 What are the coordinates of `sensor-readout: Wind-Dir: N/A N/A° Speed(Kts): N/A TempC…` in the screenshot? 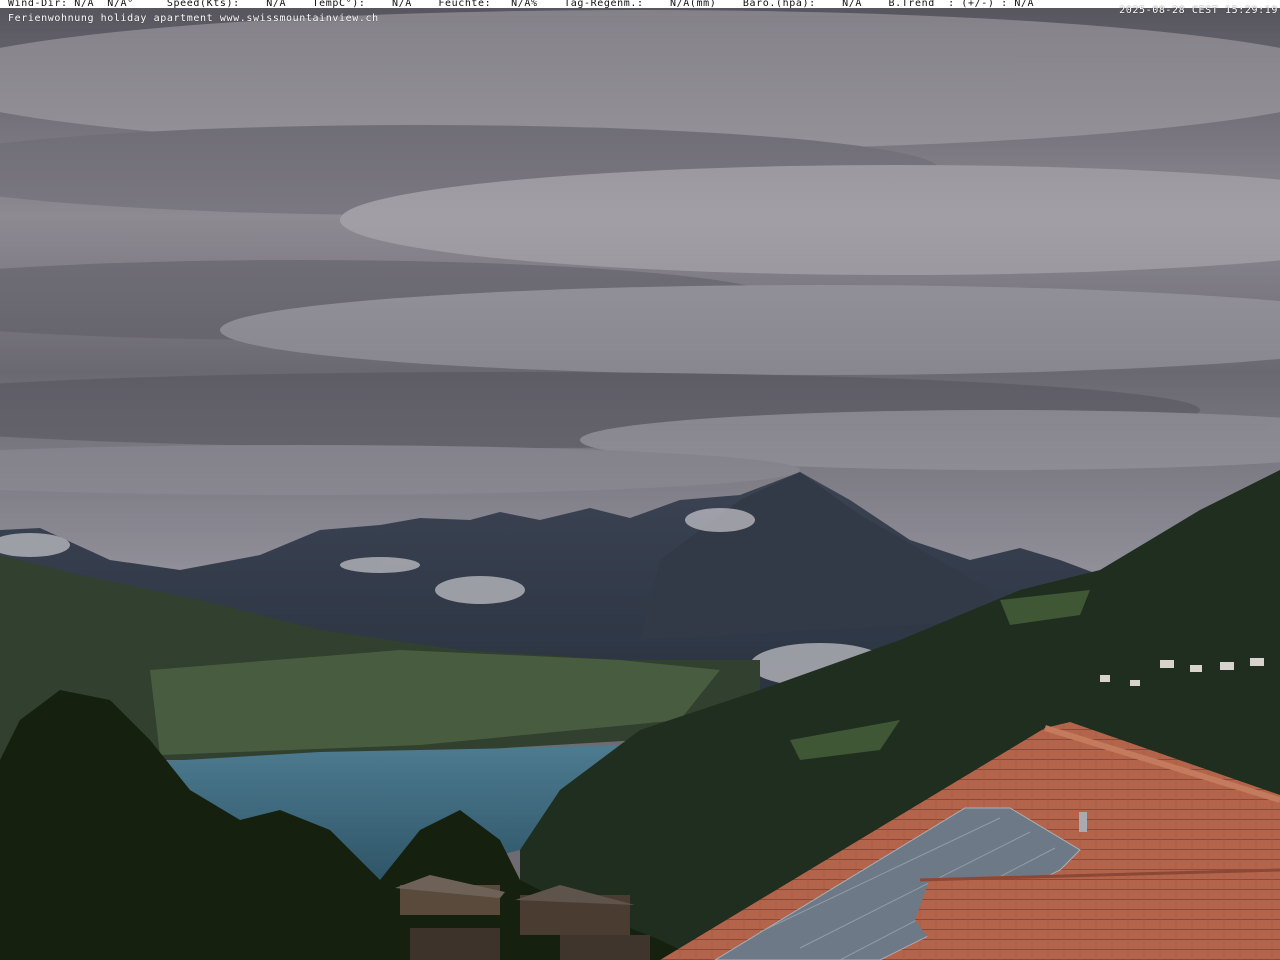 It's located at (521, 4).